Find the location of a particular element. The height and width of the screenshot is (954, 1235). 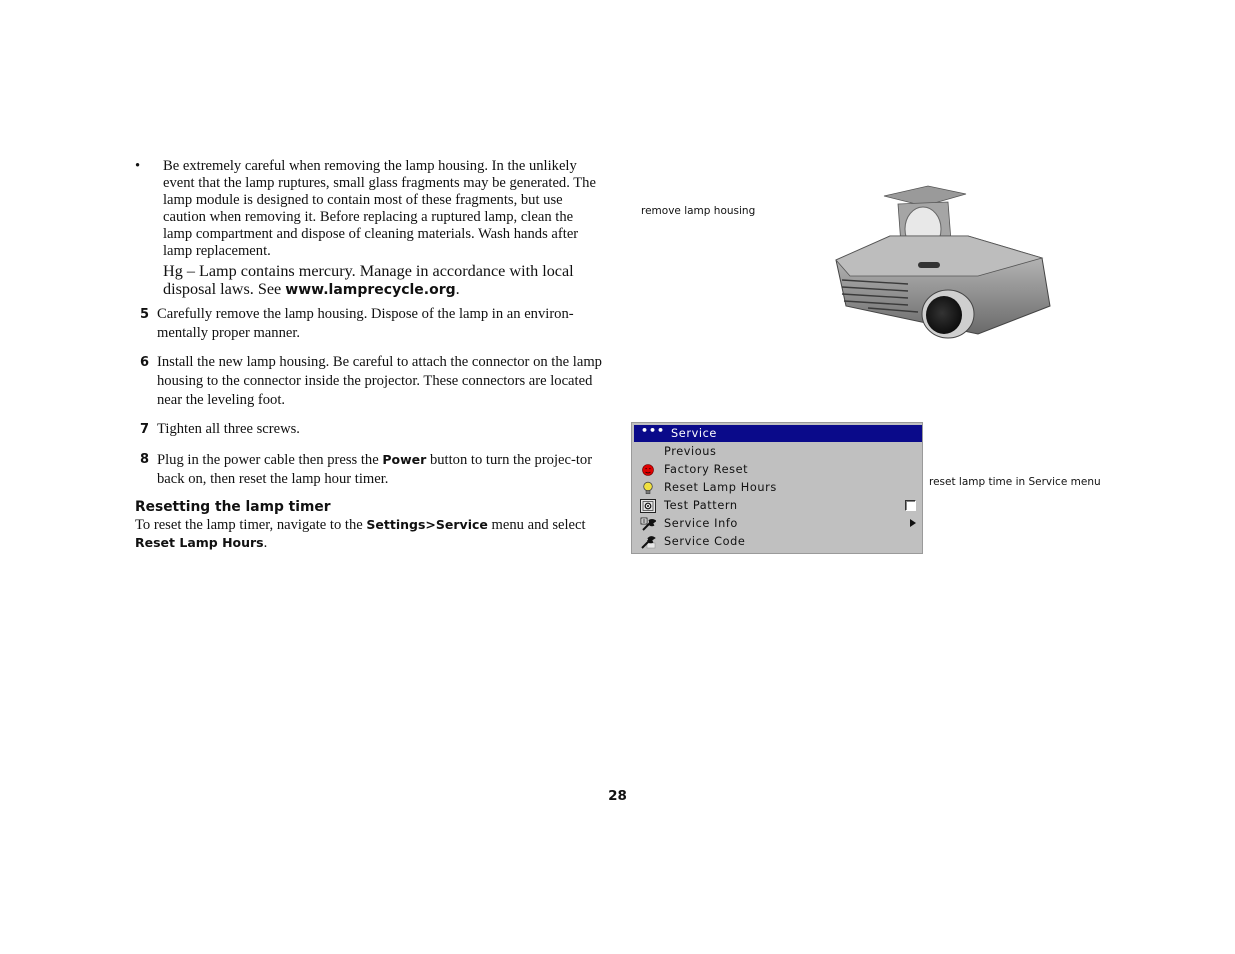

menu-item-label: Test Pattern is located at coordinates (701, 505).